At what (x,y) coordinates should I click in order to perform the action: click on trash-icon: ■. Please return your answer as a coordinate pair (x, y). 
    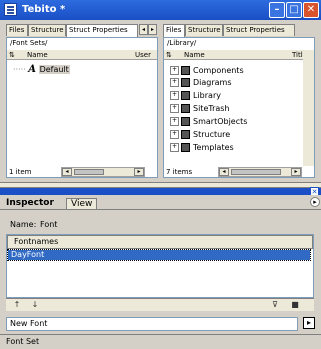
    Looking at the image, I should click on (295, 305).